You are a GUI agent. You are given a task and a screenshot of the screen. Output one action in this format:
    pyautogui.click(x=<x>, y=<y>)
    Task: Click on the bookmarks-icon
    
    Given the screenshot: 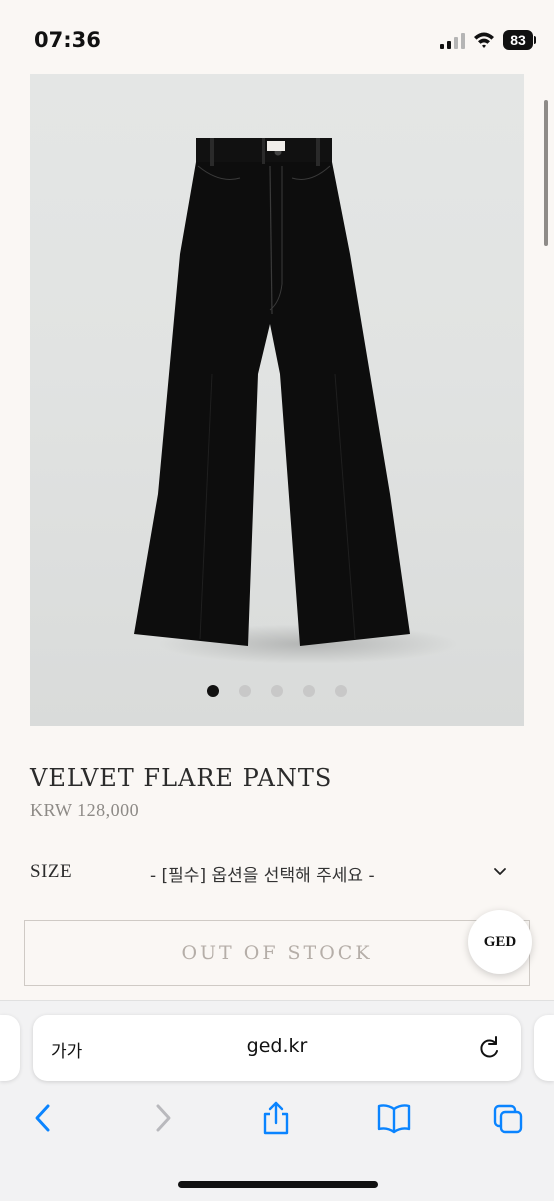 What is the action you would take?
    pyautogui.click(x=394, y=1118)
    